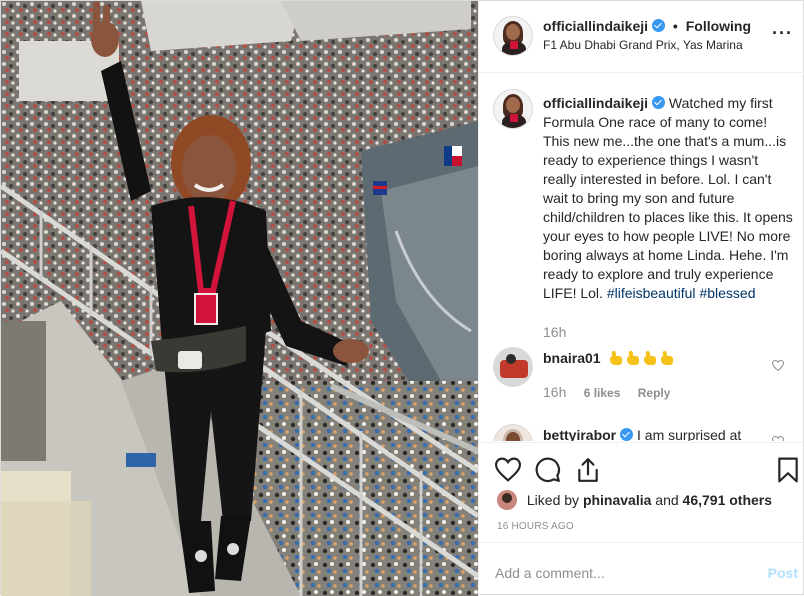 The width and height of the screenshot is (804, 596). I want to click on post-timestamp: 16 HOURS AGO, so click(535, 526).